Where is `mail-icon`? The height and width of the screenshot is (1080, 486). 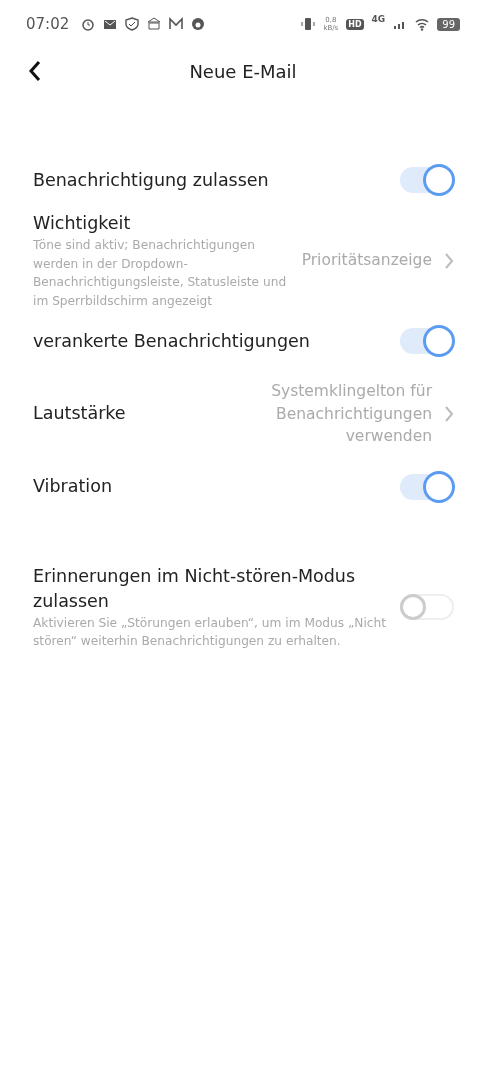 mail-icon is located at coordinates (110, 24).